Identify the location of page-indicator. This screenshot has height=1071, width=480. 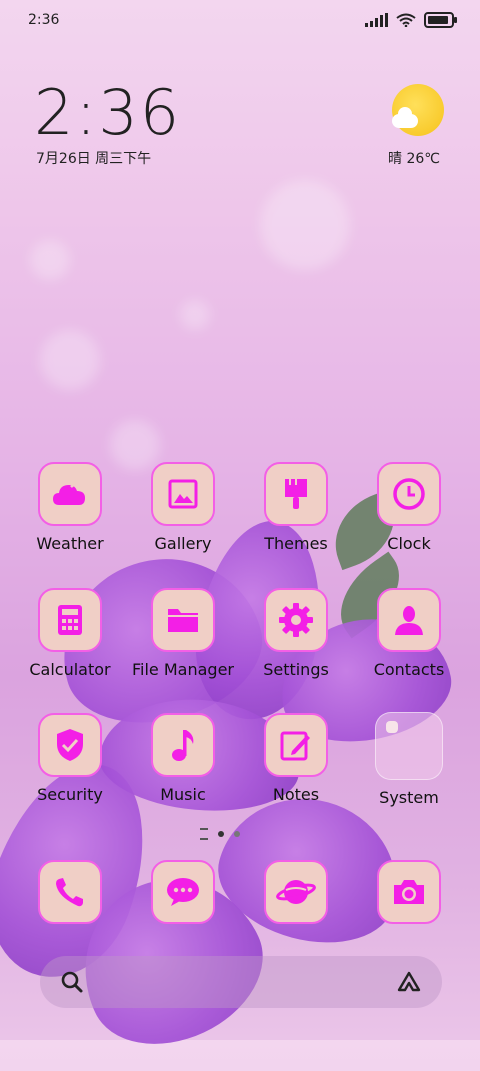
(220, 834).